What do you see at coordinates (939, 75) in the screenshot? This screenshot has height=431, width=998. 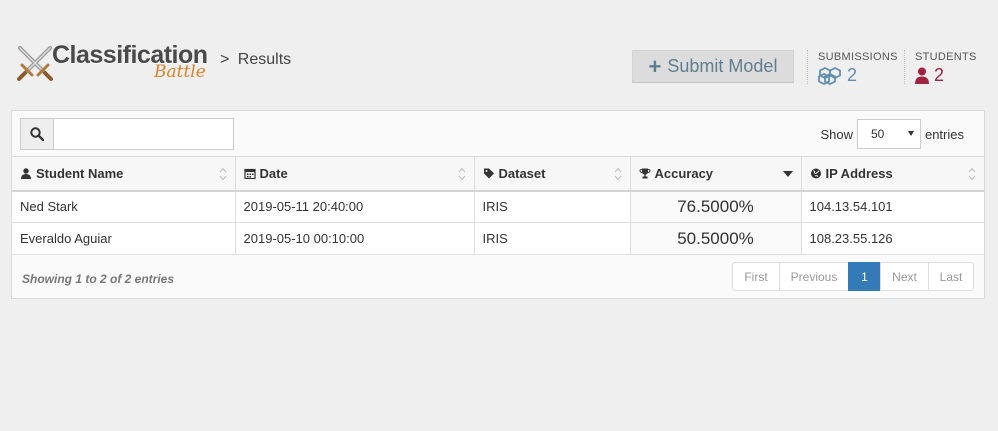 I see `students-count: 2` at bounding box center [939, 75].